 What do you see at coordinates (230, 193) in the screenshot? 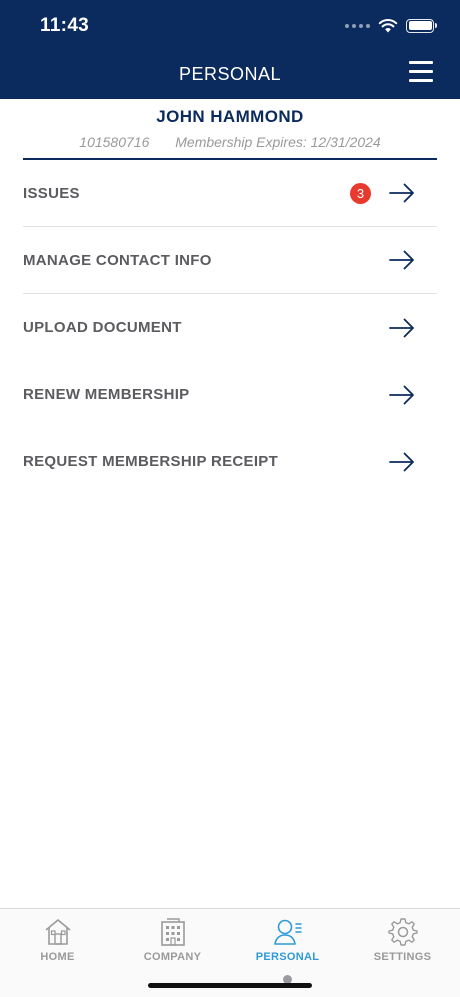
I see `menu-item-issues: ISSUES 3` at bounding box center [230, 193].